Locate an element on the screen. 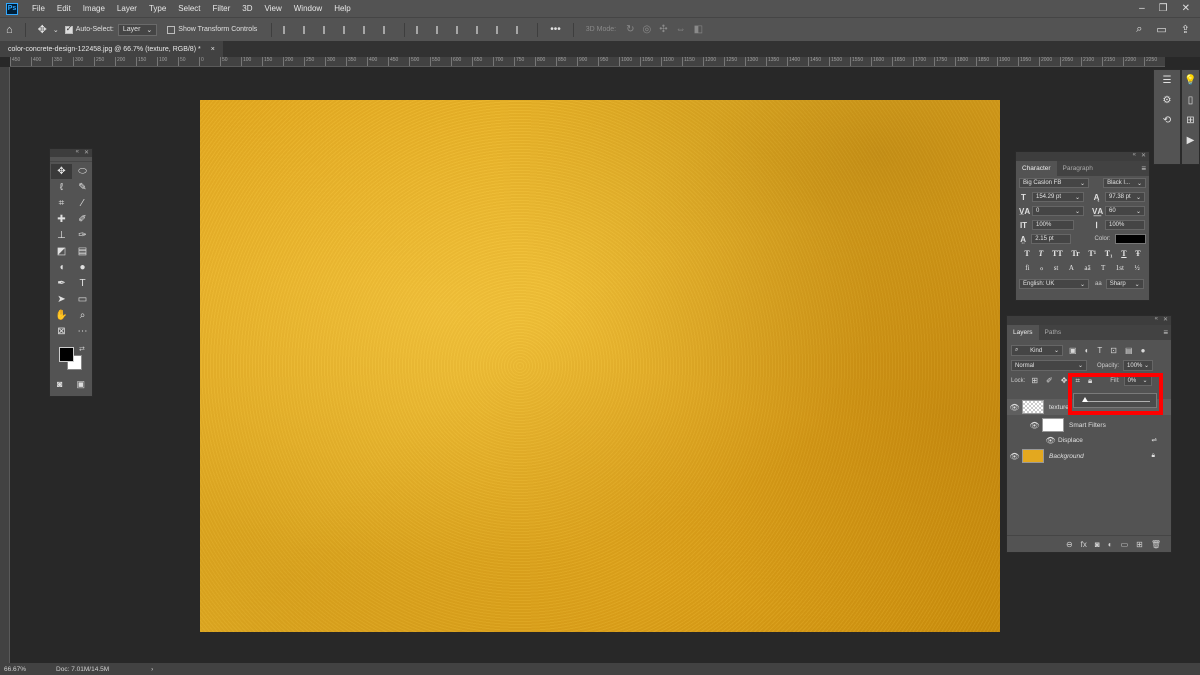  restore-icon: ❐ is located at coordinates (1163, 8).